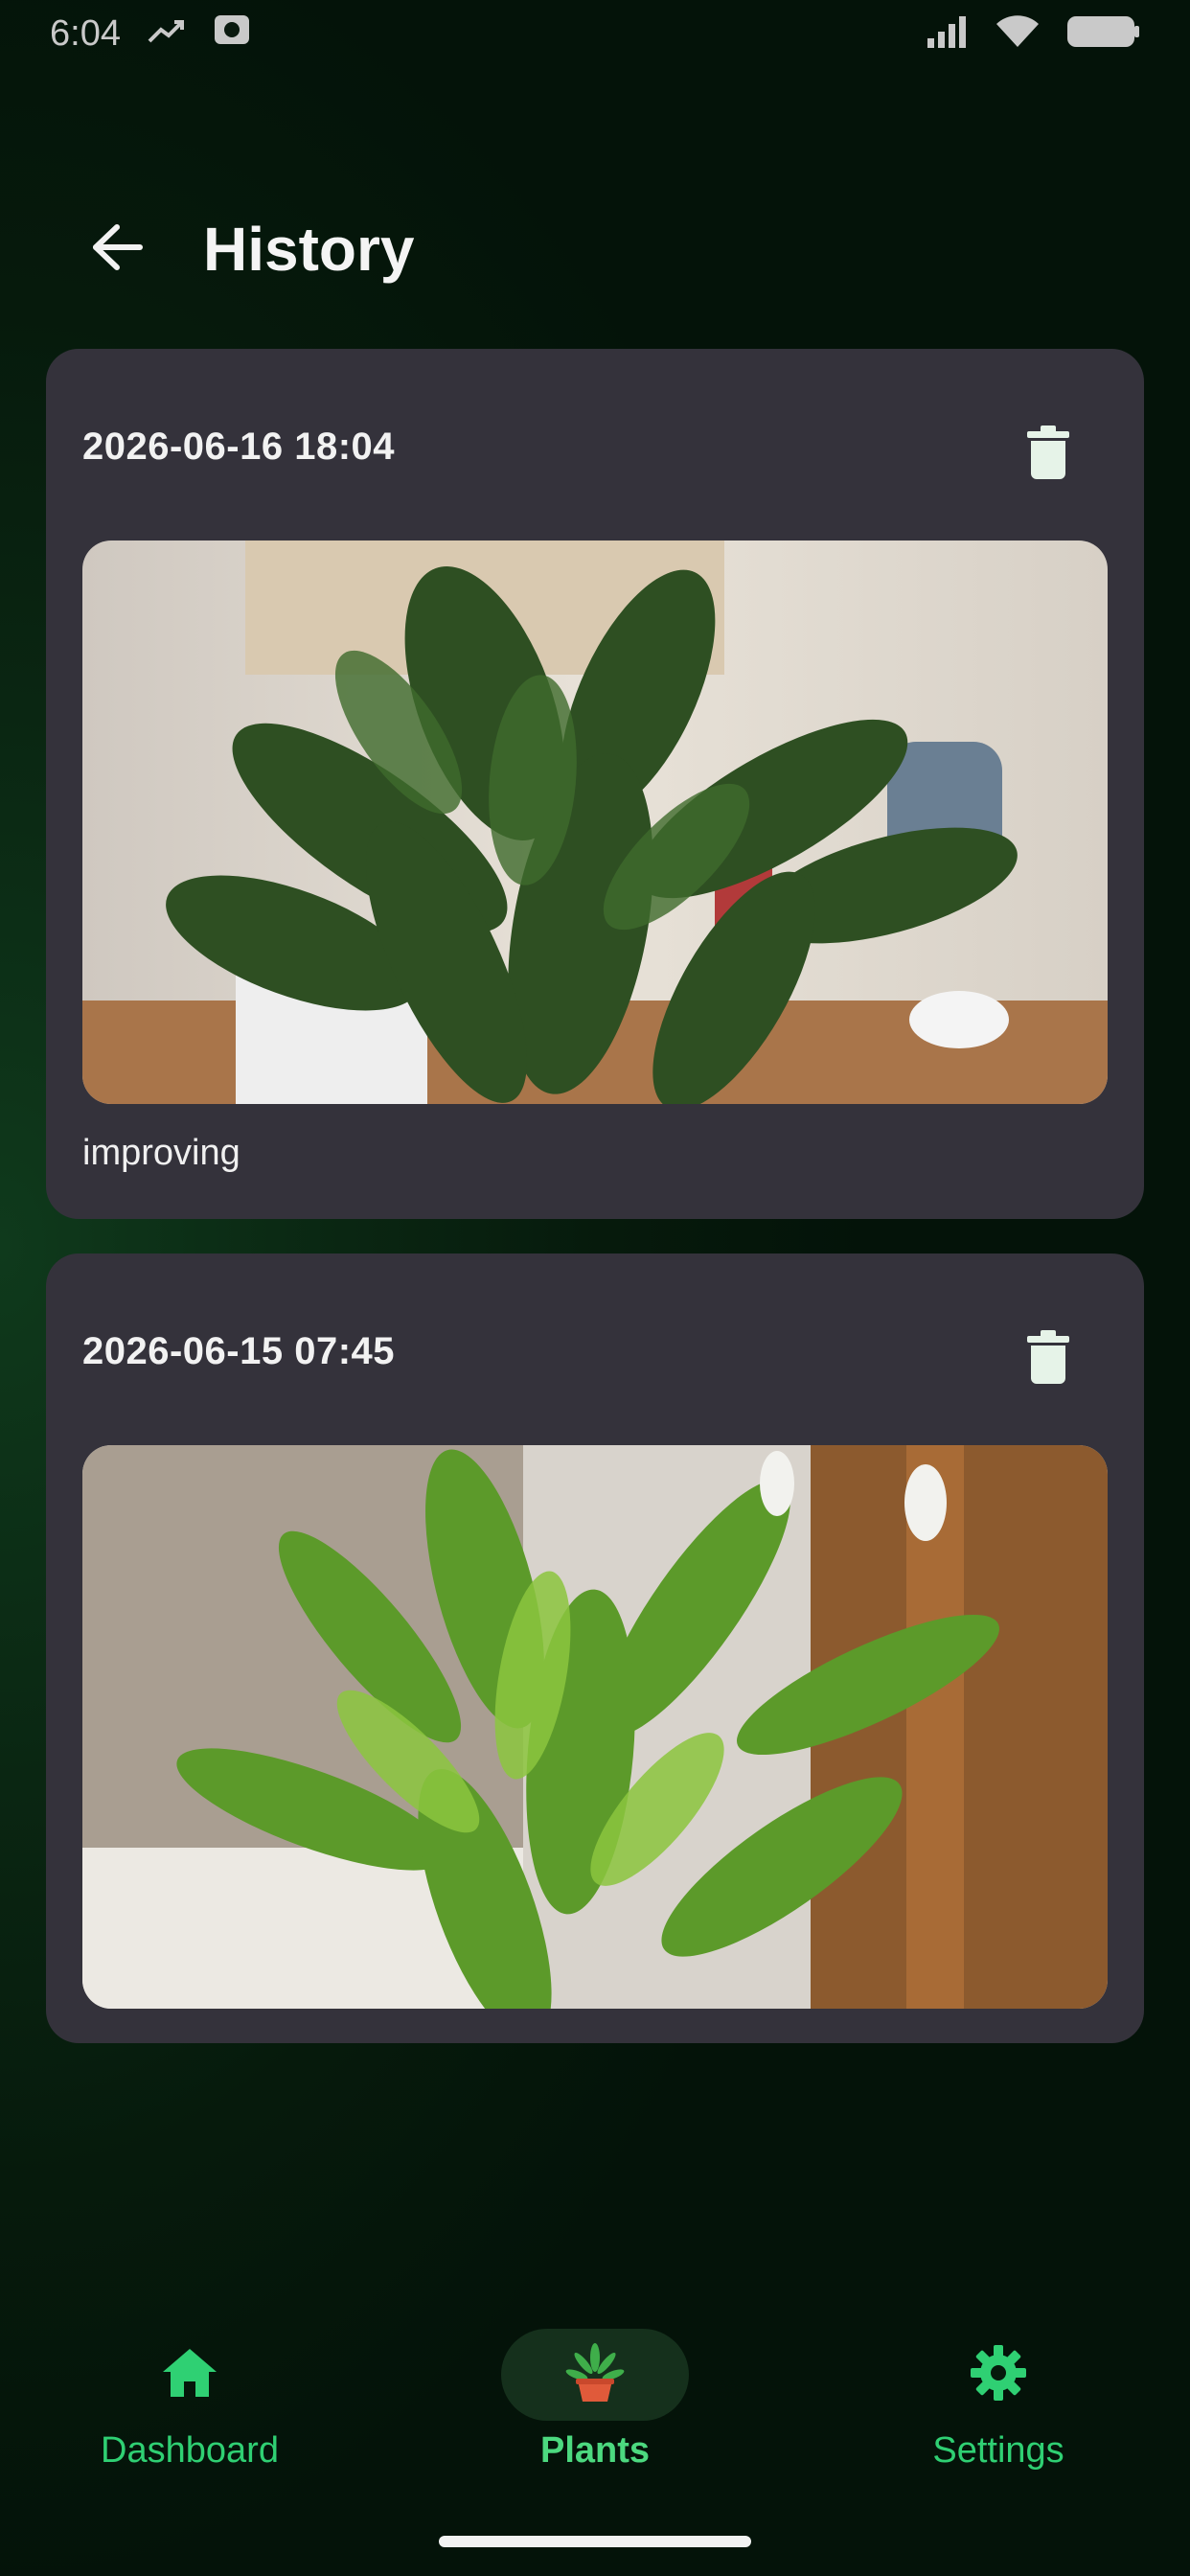  Describe the element at coordinates (595, 2450) in the screenshot. I see `nav-label-plants: Plants` at that location.